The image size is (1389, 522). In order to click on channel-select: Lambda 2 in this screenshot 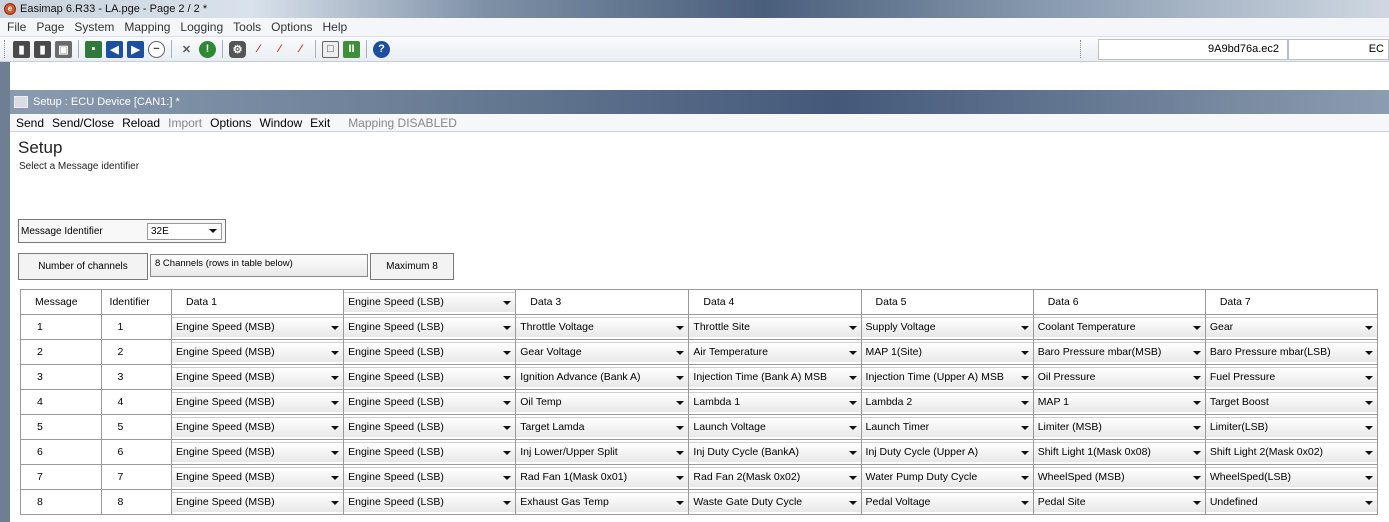, I will do `click(947, 402)`.